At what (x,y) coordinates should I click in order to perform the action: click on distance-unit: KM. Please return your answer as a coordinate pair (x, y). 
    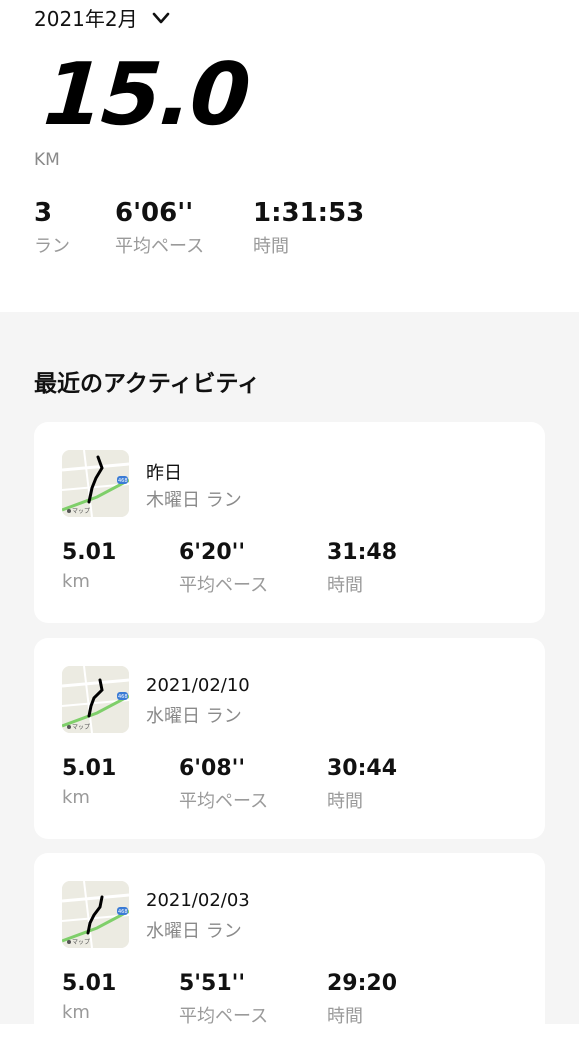
    Looking at the image, I should click on (47, 160).